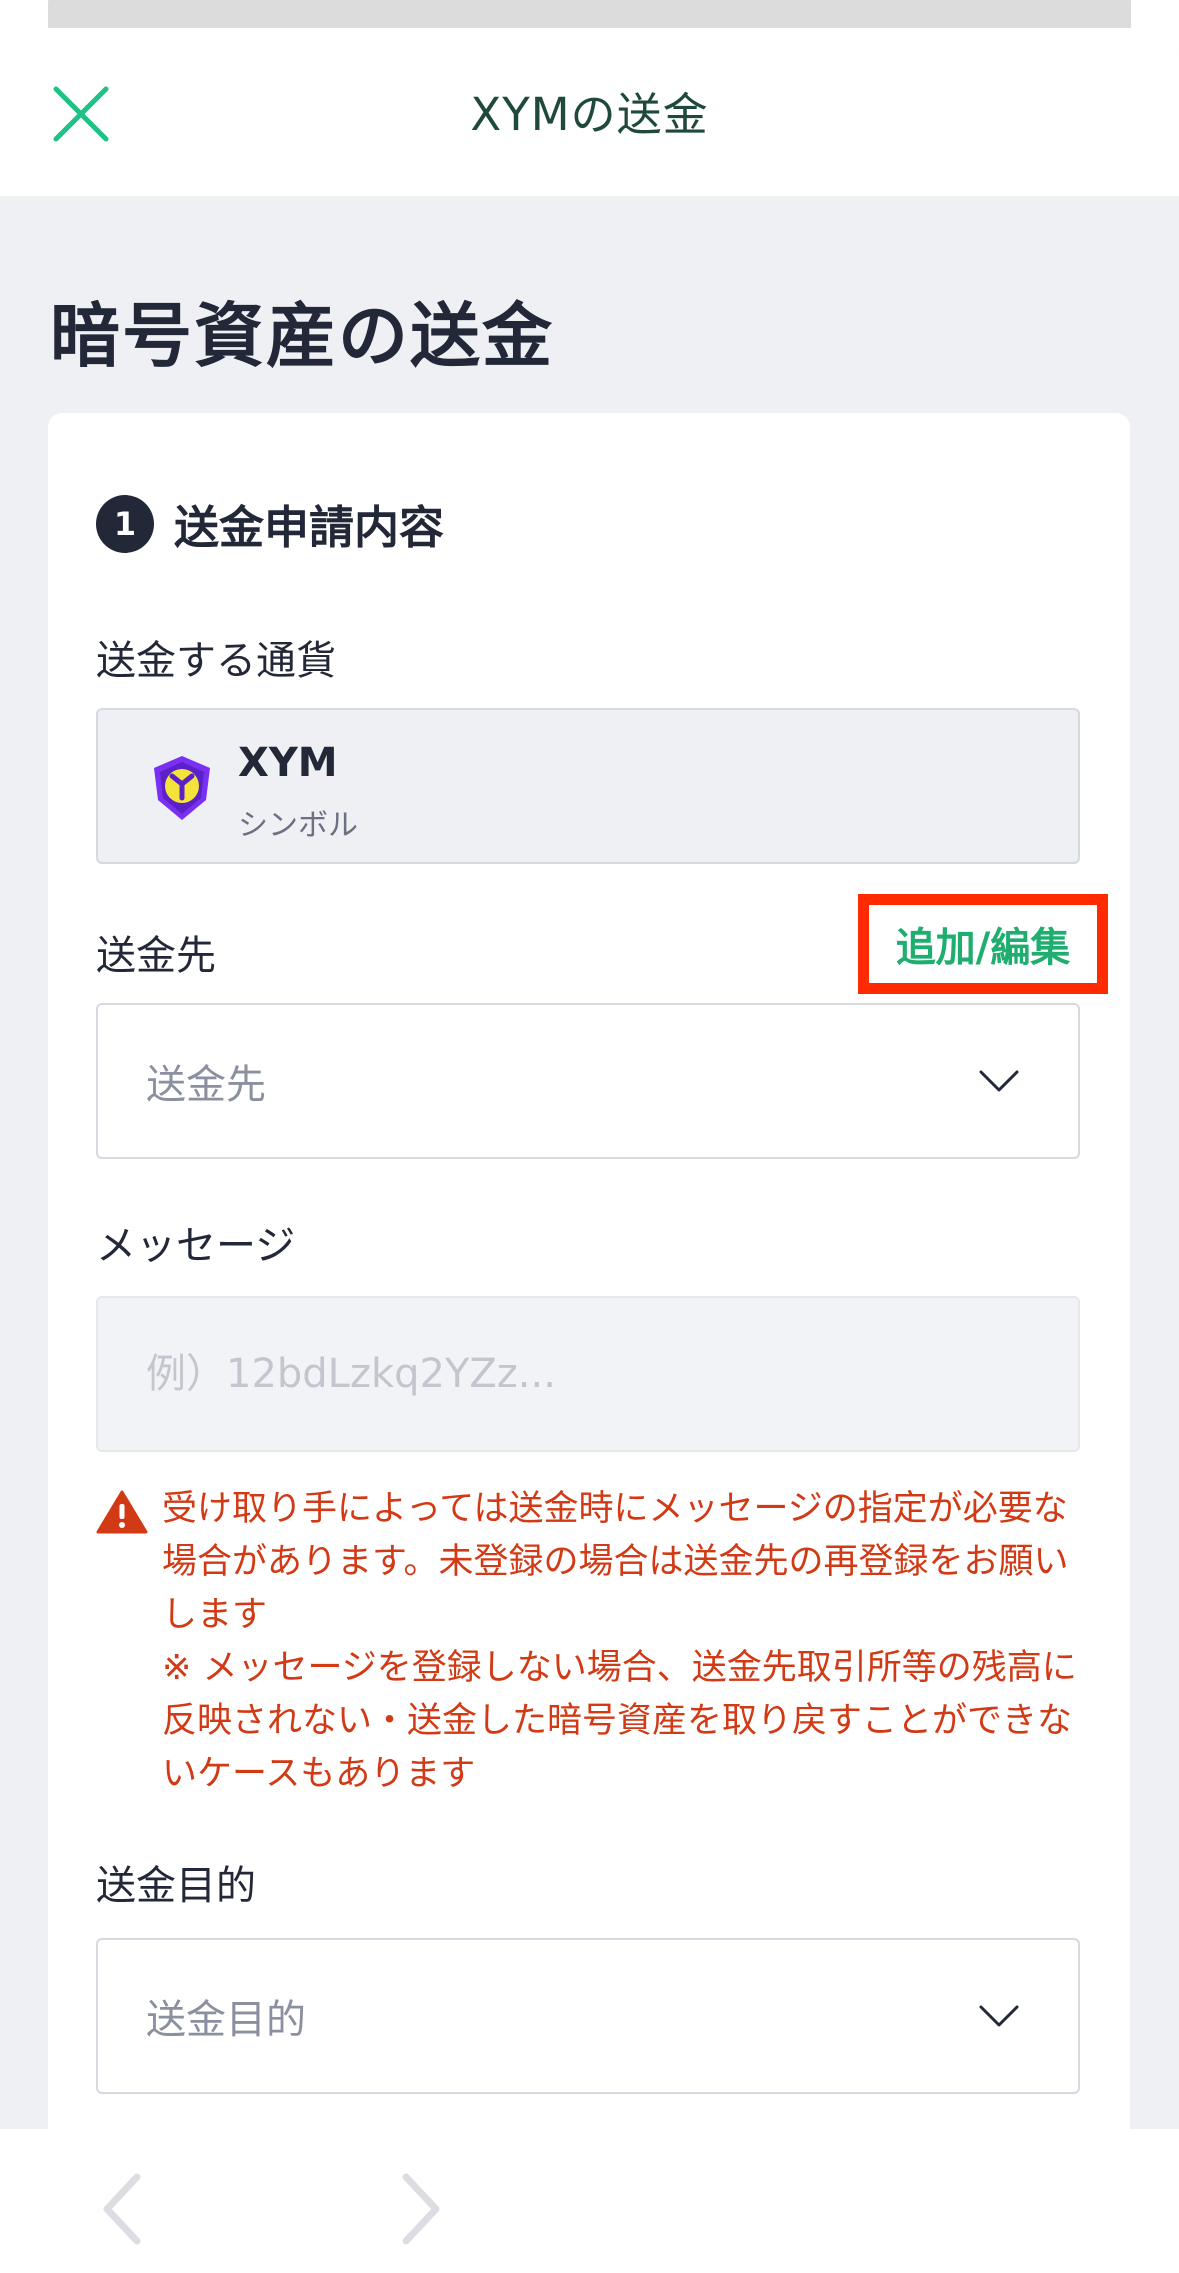 This screenshot has width=1179, height=2273. I want to click on message-input, so click(588, 1374).